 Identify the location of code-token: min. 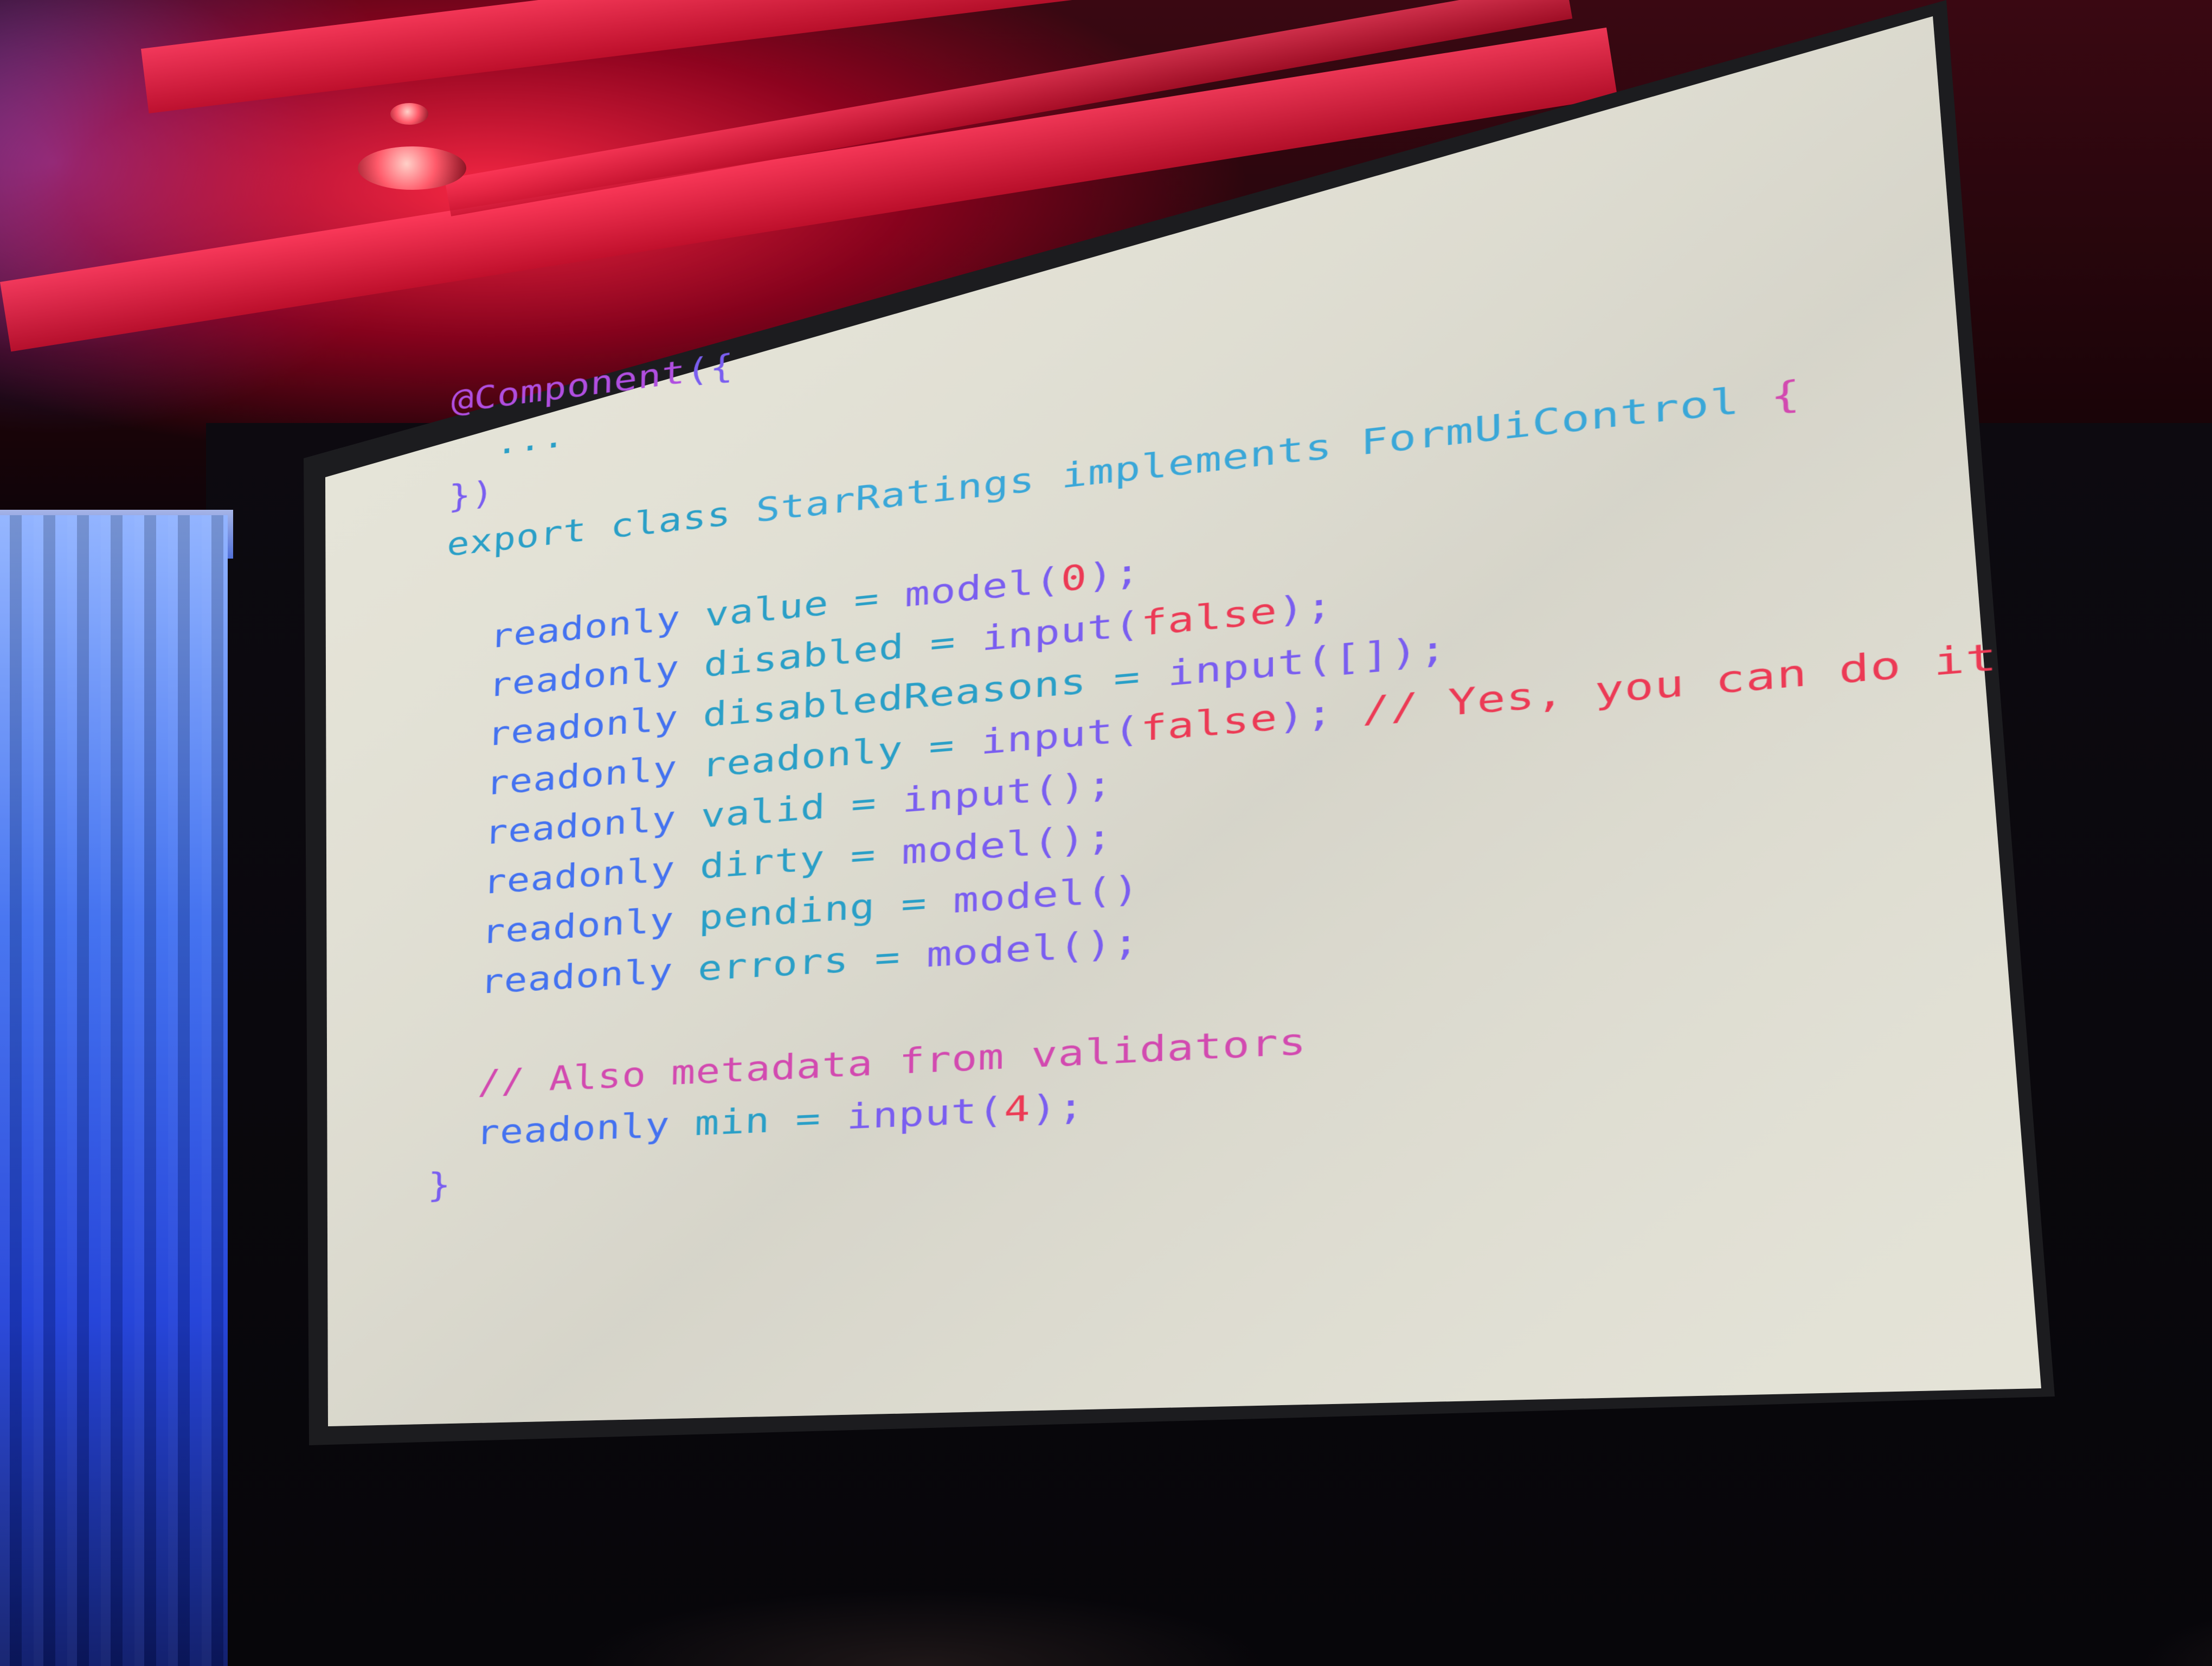
(745, 1121).